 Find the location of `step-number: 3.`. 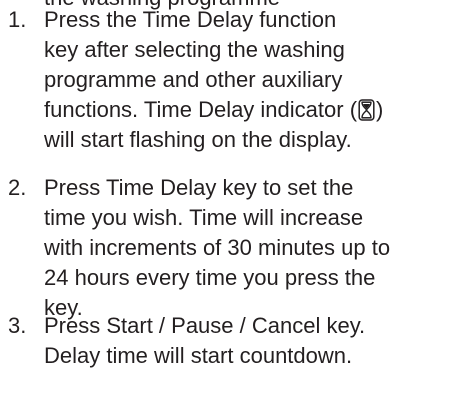

step-number: 3. is located at coordinates (17, 325).